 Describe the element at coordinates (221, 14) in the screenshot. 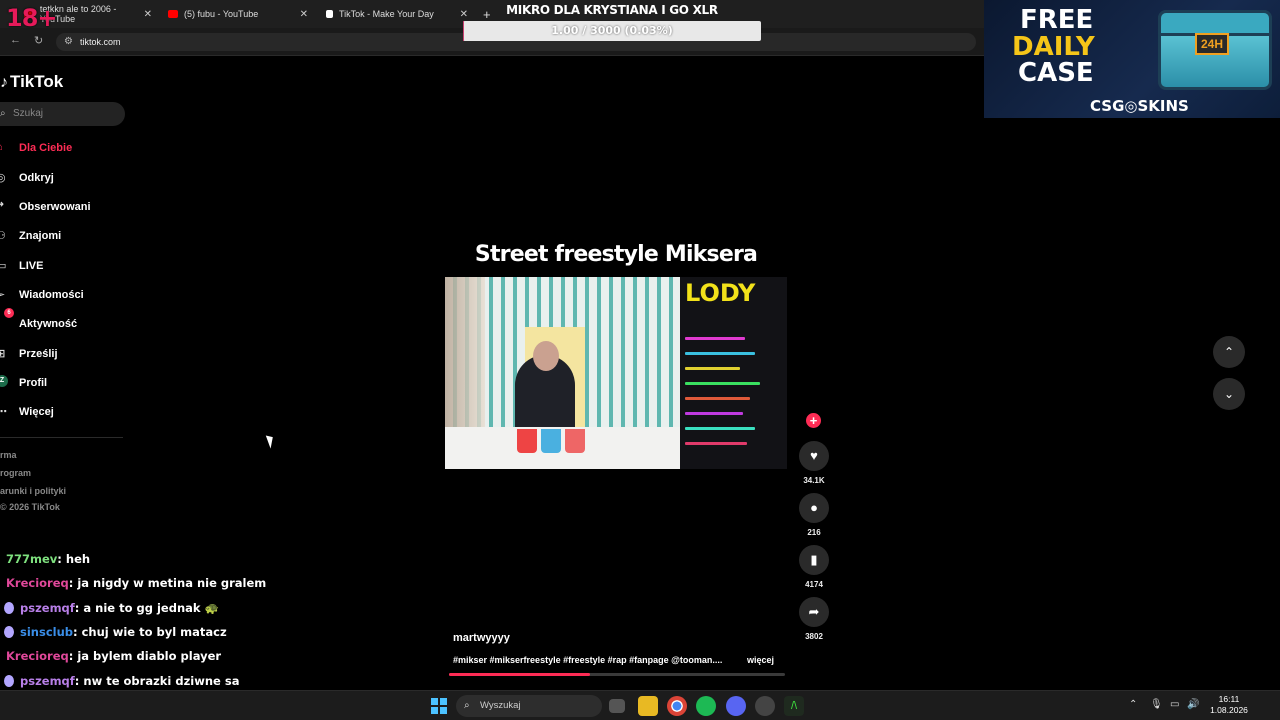

I see `tab-title: (5) fubu - YouTube` at that location.